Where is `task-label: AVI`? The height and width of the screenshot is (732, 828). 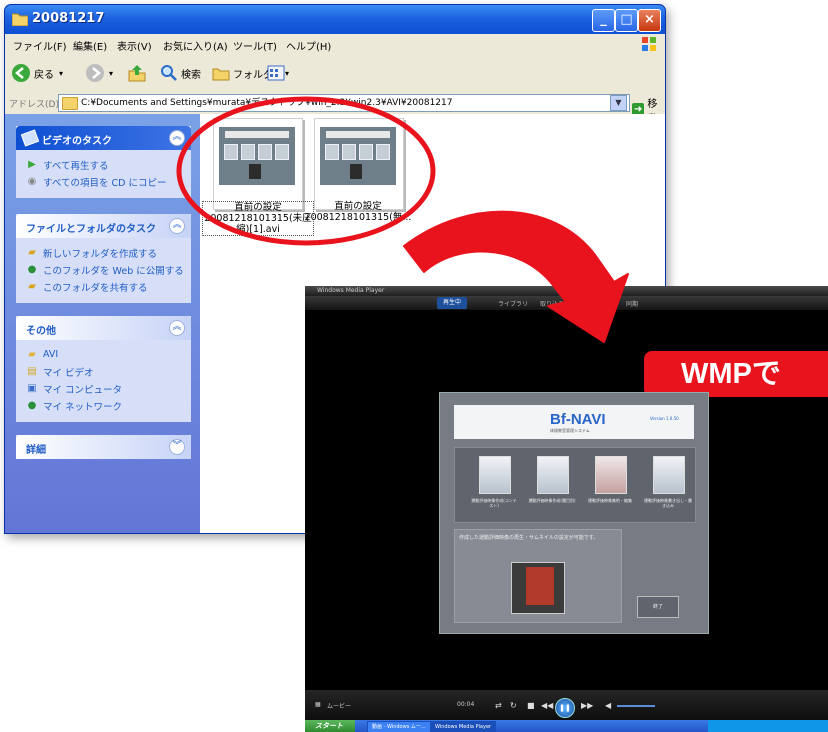
task-label: AVI is located at coordinates (51, 354).